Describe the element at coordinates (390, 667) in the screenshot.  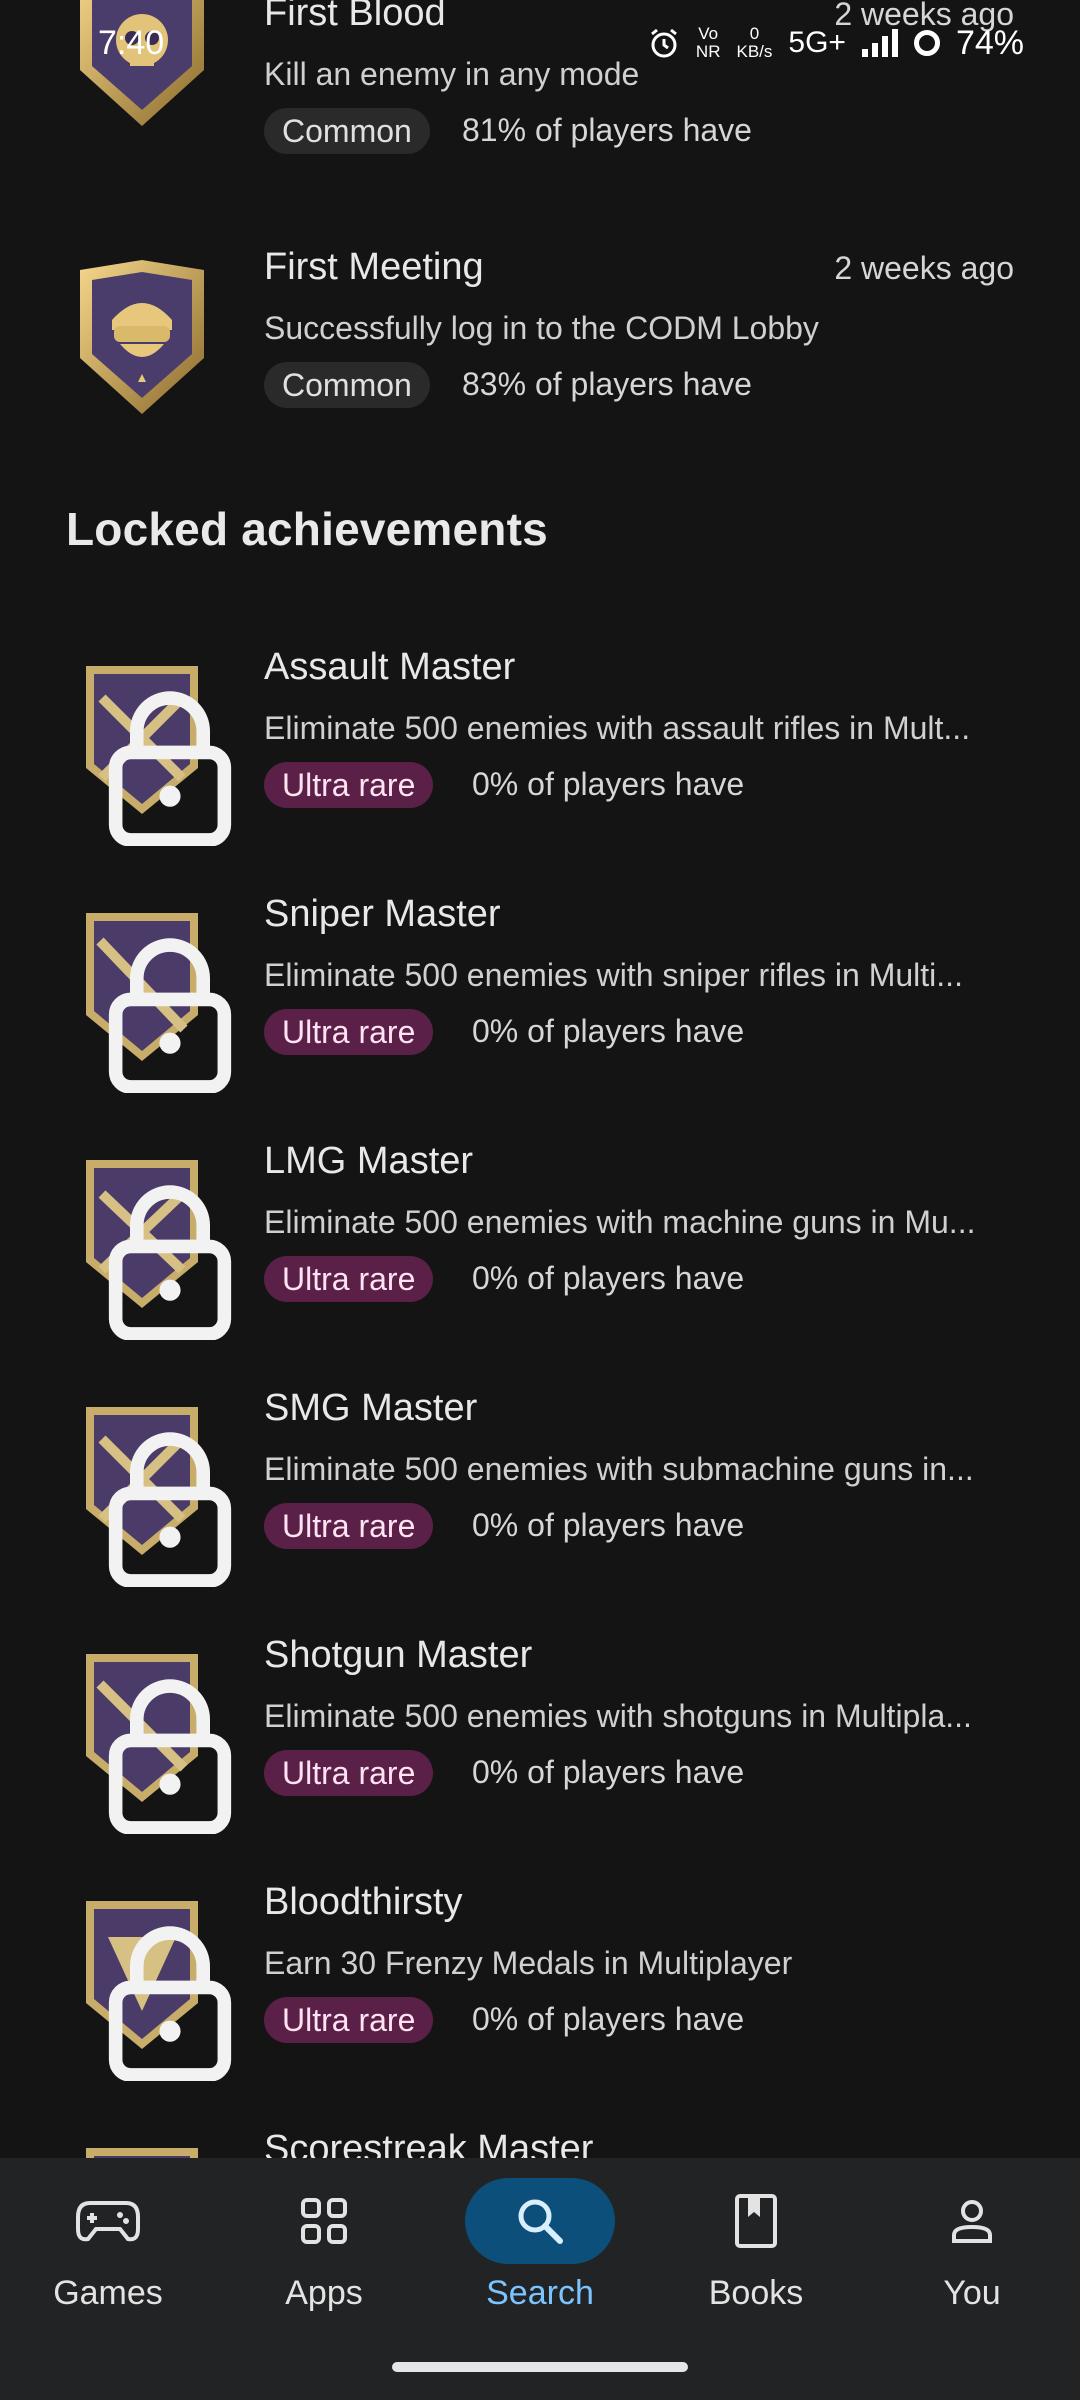
I see `achievement-title: Assault Master` at that location.